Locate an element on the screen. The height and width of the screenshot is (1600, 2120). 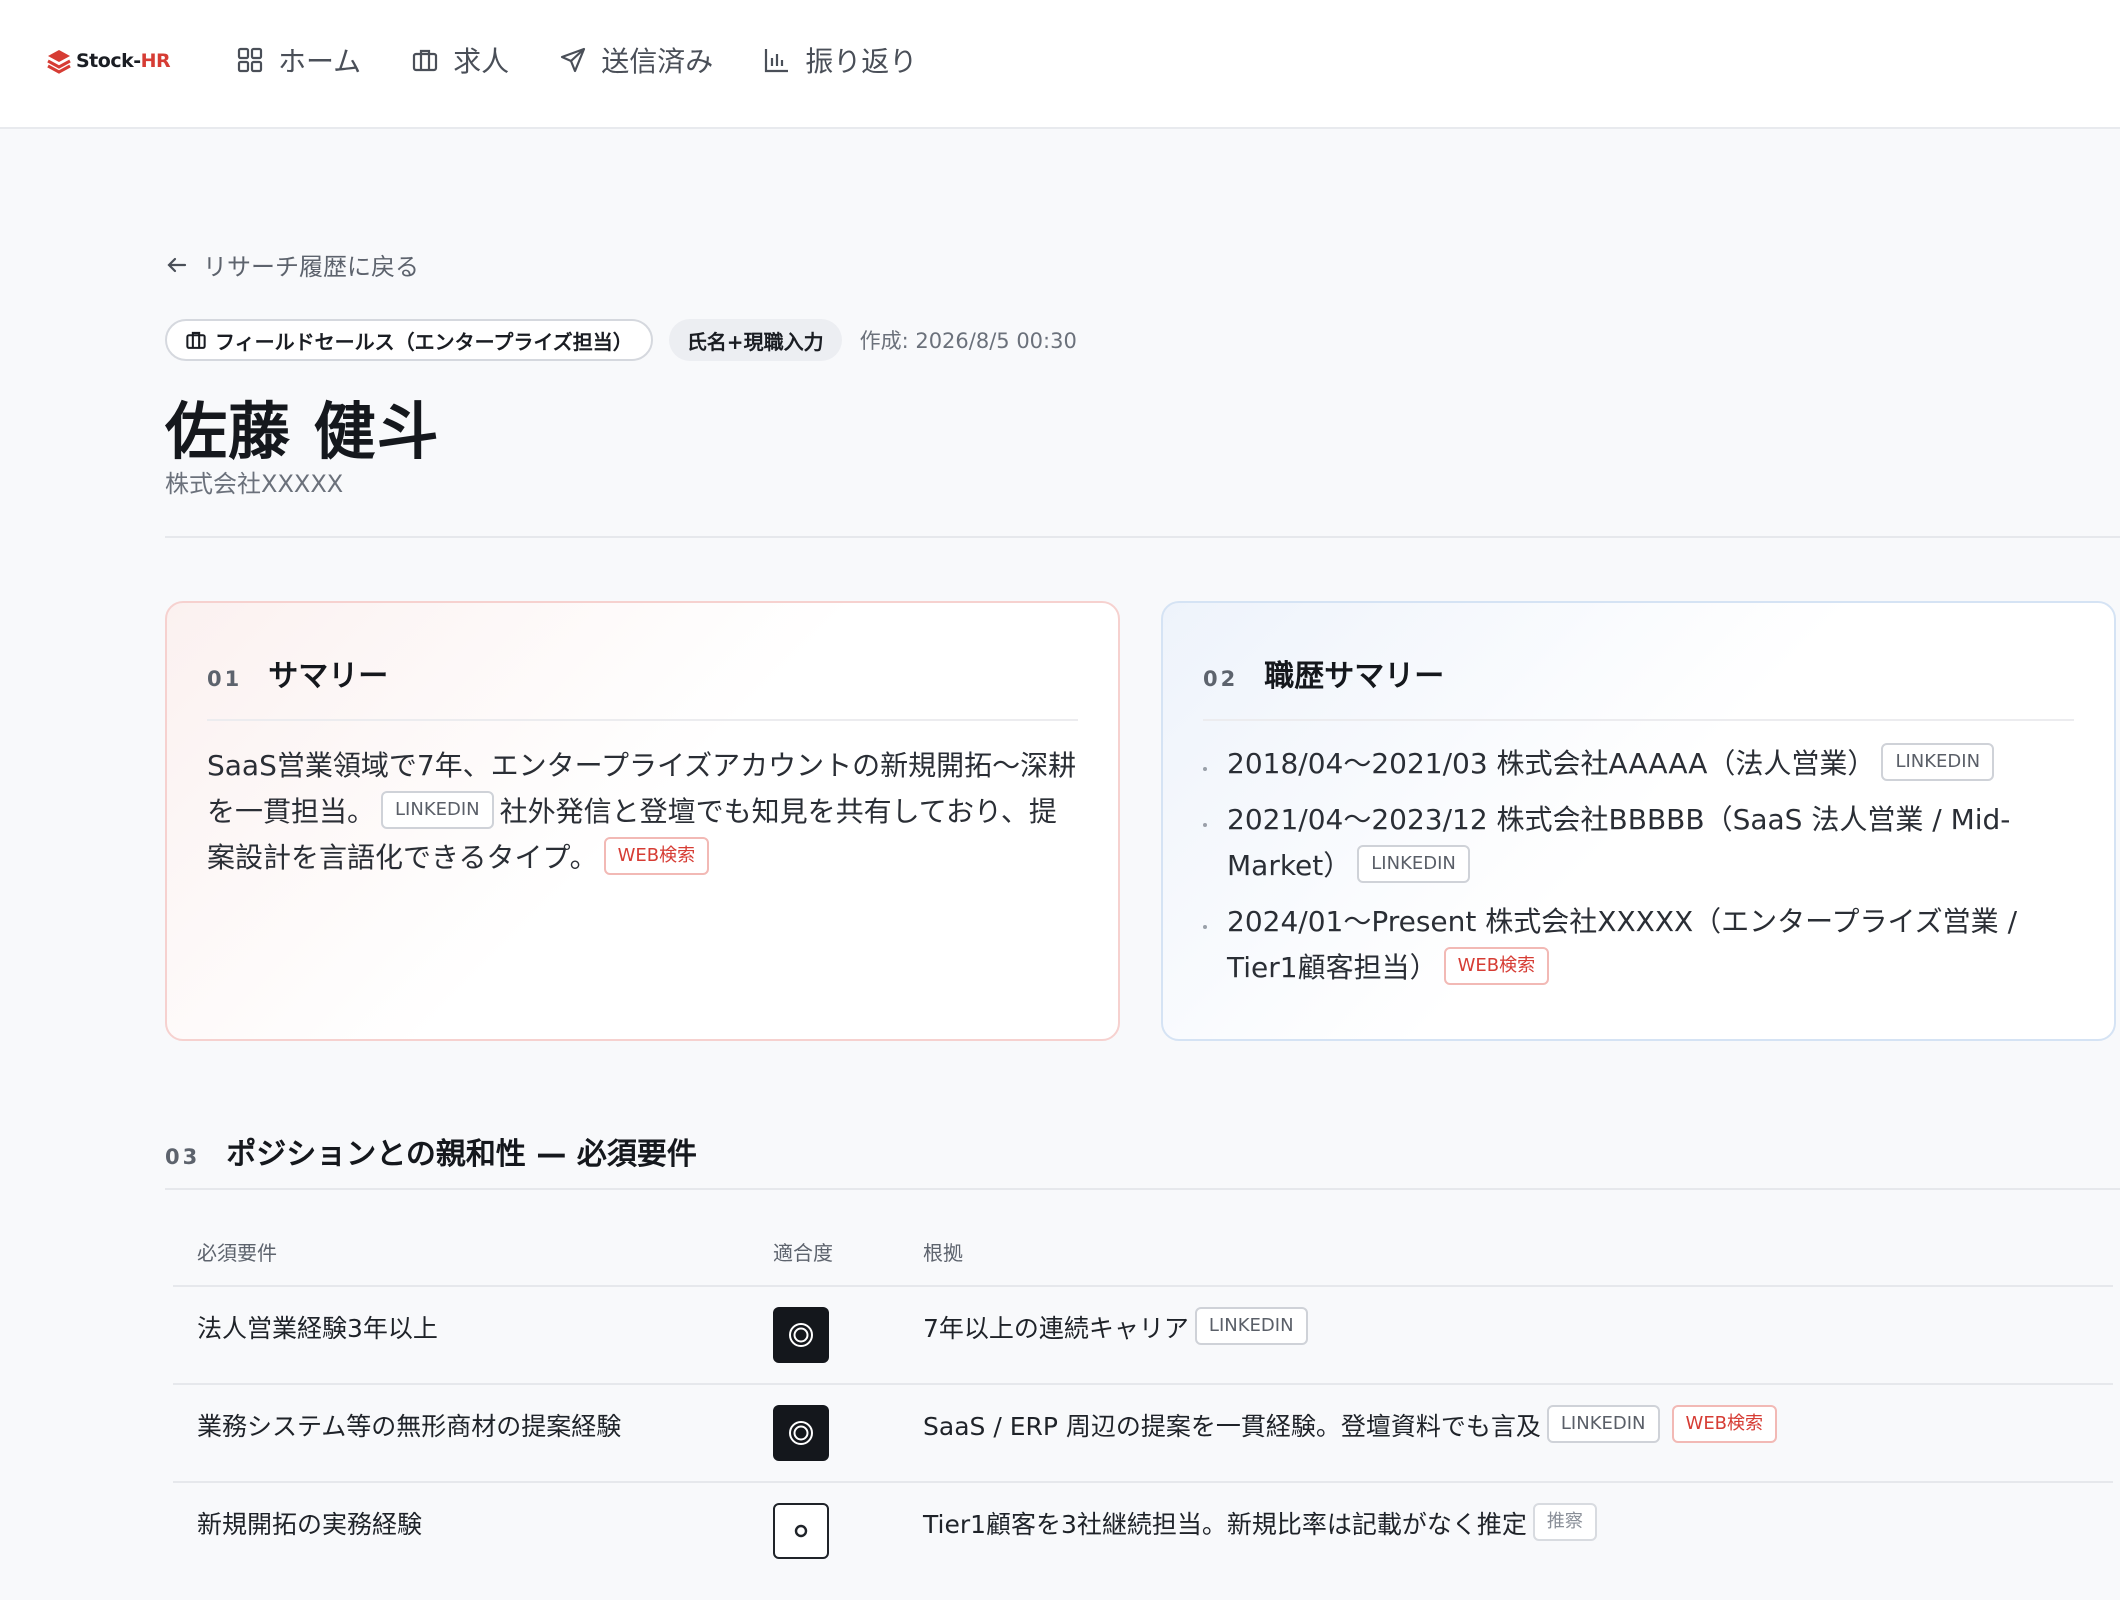
brand-logo: Stock-HR is located at coordinates (108, 61).